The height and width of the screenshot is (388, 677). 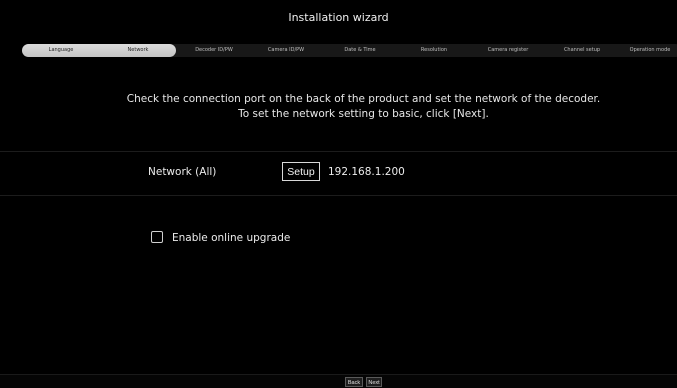 What do you see at coordinates (338, 17) in the screenshot?
I see `wizard-title: Installation wizard` at bounding box center [338, 17].